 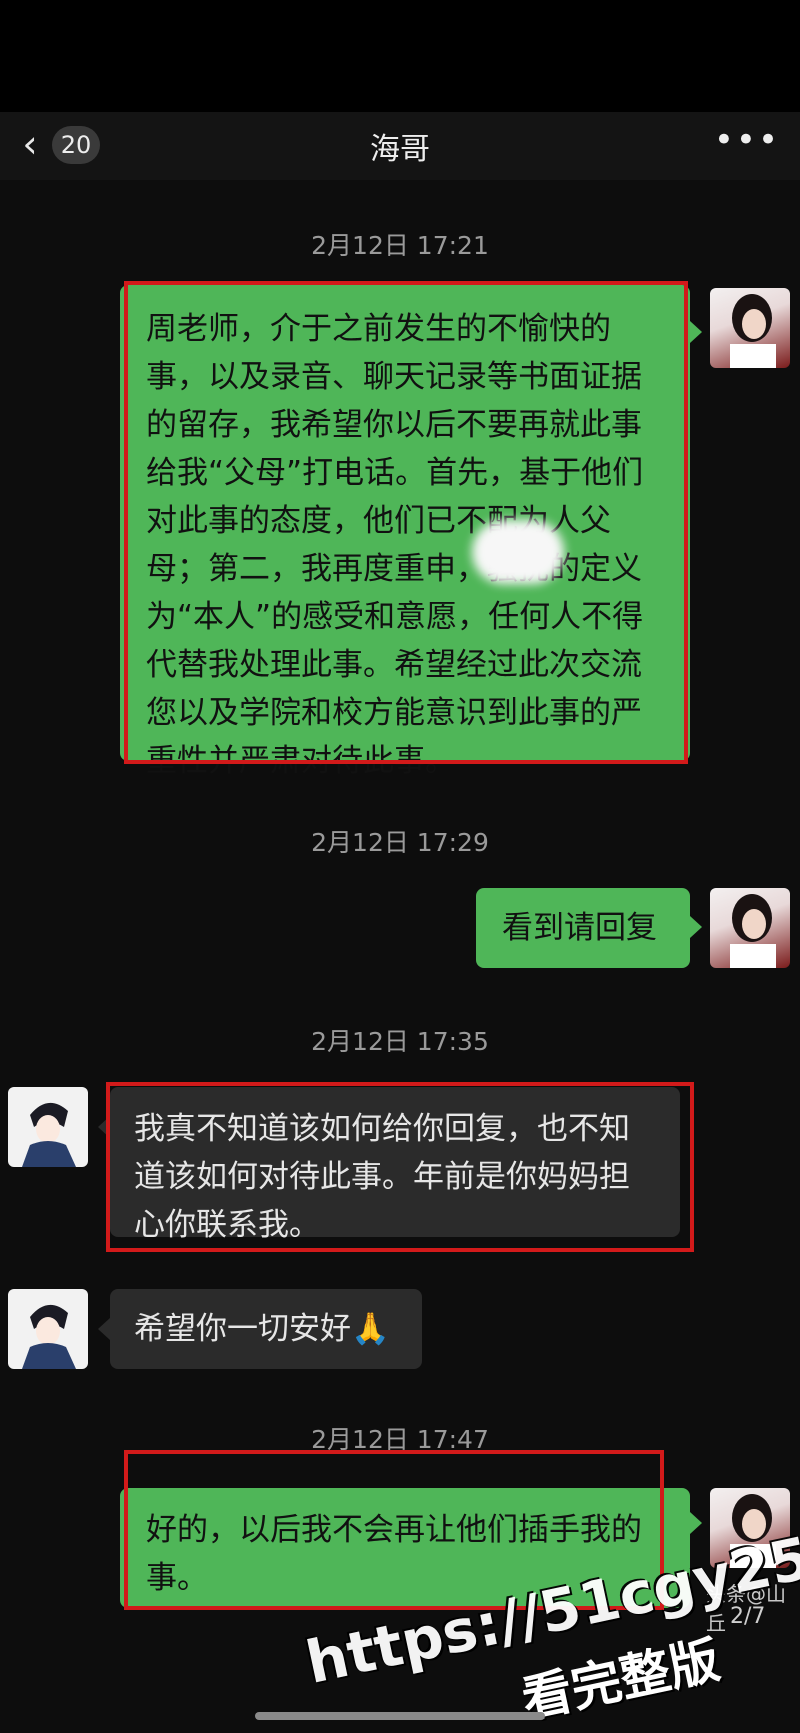 What do you see at coordinates (748, 1616) in the screenshot?
I see `page-indicator: 2/7` at bounding box center [748, 1616].